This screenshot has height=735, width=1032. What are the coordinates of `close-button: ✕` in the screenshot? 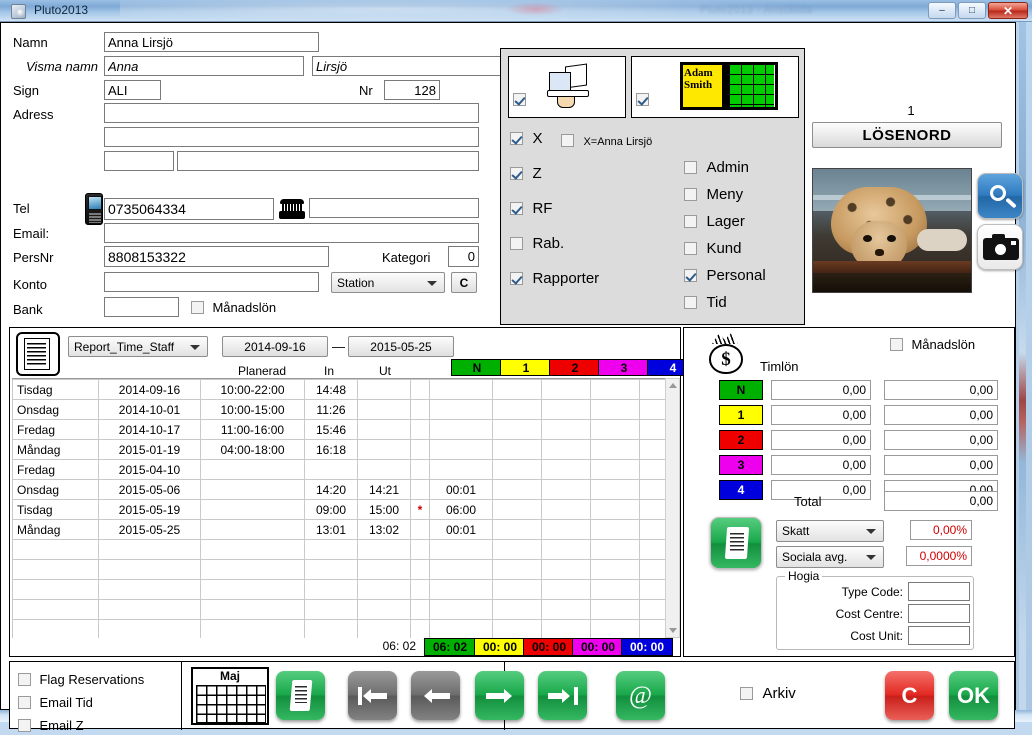 It's located at (1008, 10).